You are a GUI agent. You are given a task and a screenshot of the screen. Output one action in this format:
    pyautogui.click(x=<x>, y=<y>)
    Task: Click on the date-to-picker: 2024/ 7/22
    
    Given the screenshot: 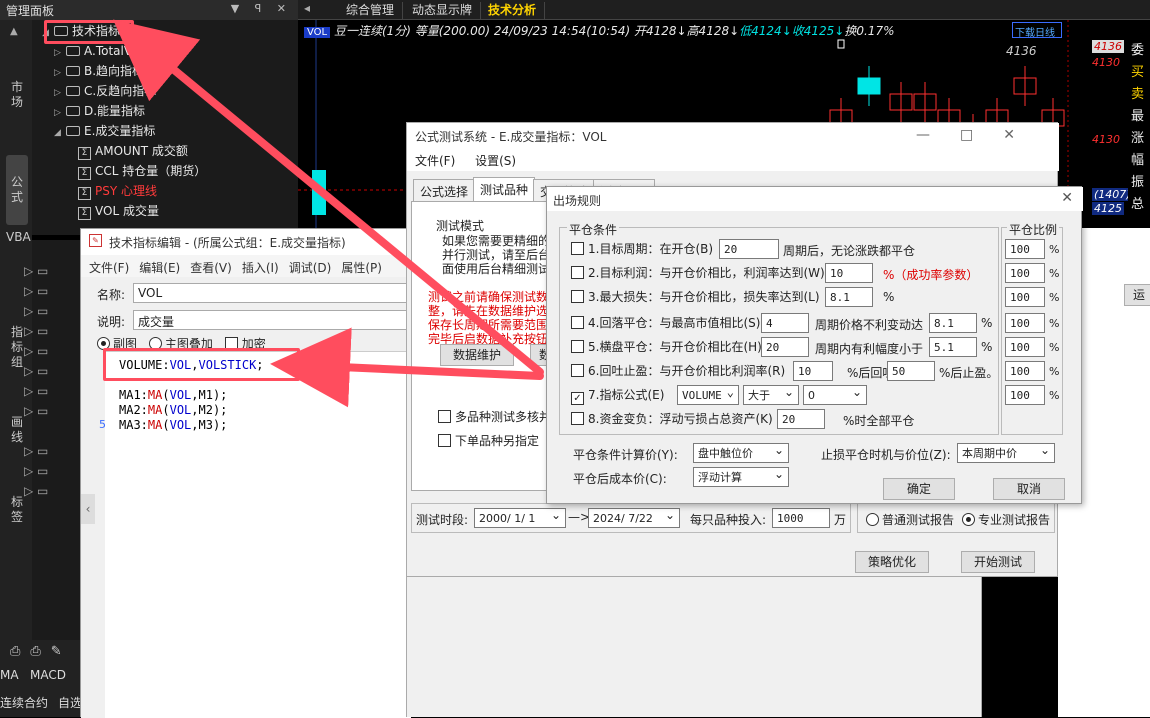 What is the action you would take?
    pyautogui.click(x=634, y=517)
    